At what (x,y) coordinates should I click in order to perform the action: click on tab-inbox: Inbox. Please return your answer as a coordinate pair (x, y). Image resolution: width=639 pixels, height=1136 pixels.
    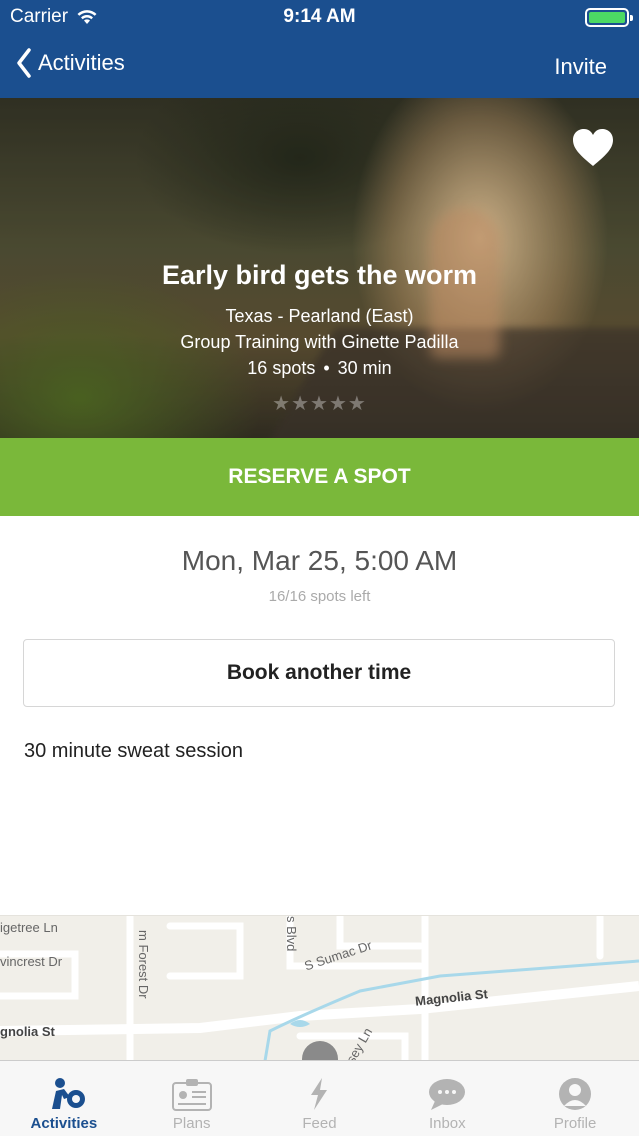
    Looking at the image, I should click on (447, 1098).